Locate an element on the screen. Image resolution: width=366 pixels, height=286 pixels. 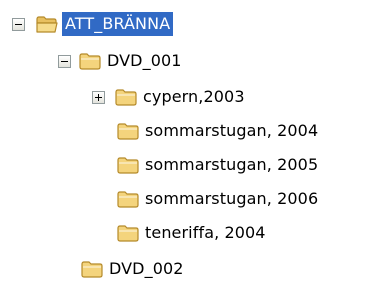
expand-icon is located at coordinates (98, 97).